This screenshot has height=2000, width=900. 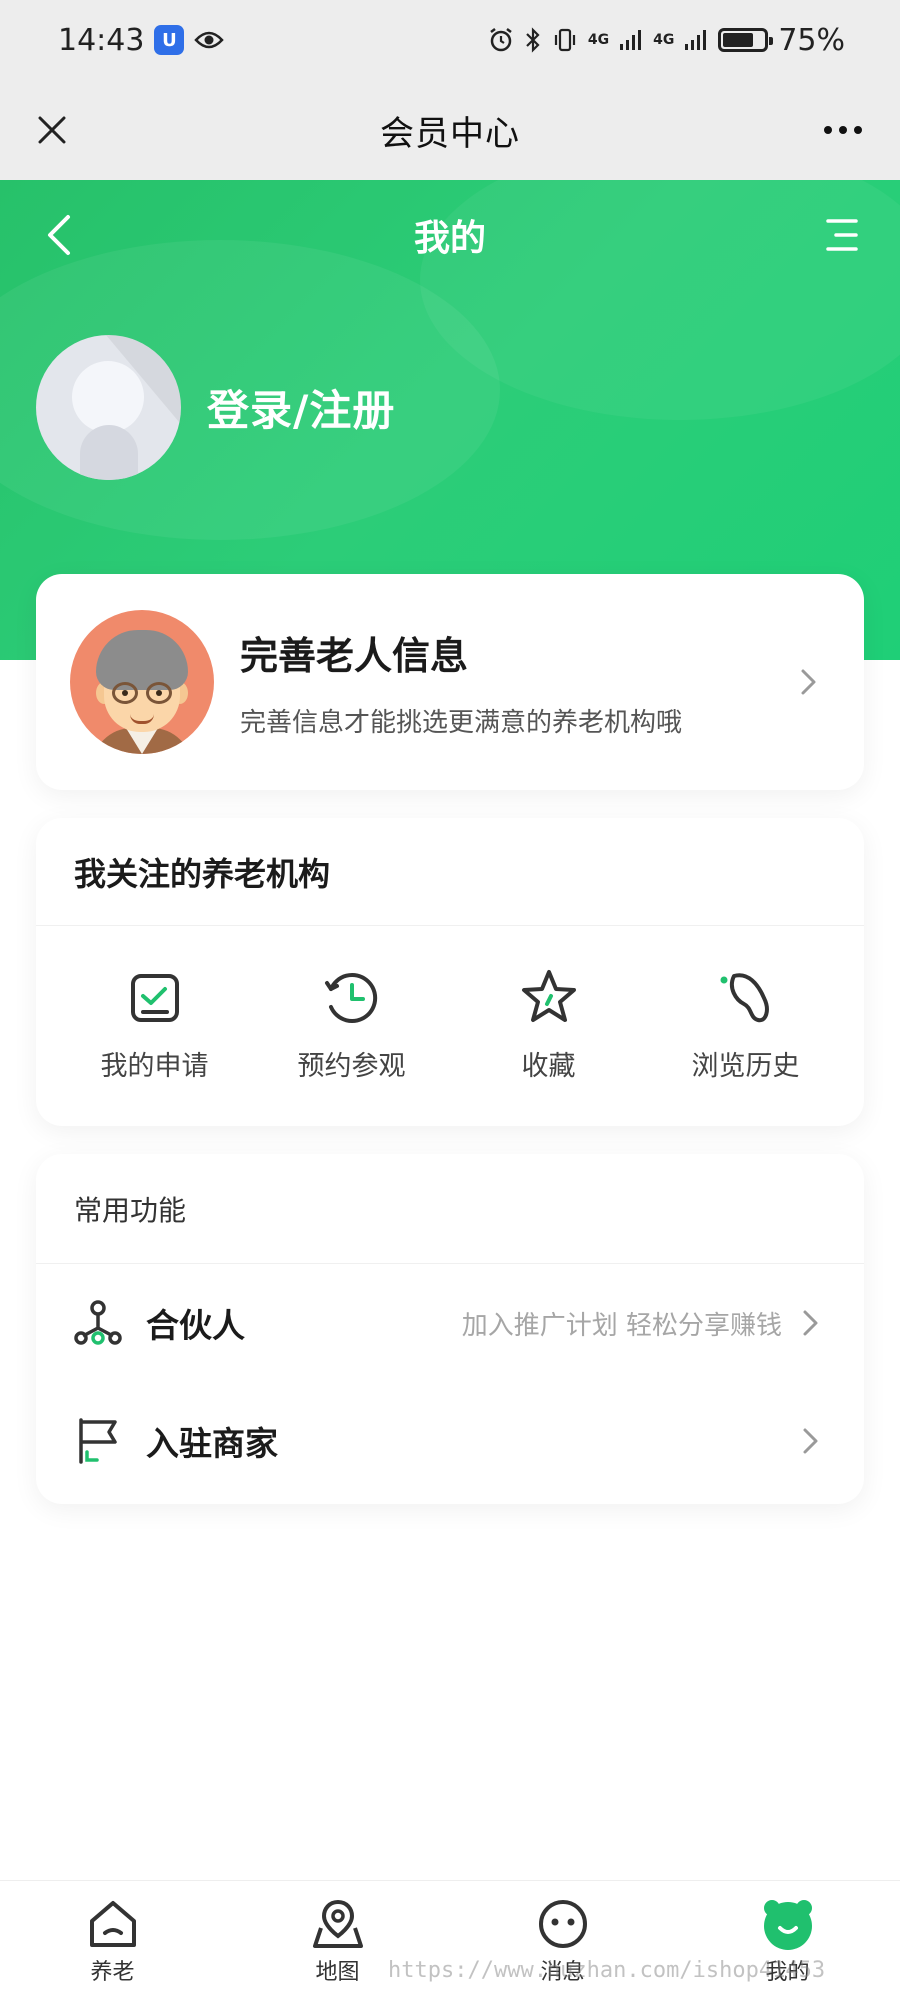 I want to click on footprint-icon, so click(x=746, y=998).